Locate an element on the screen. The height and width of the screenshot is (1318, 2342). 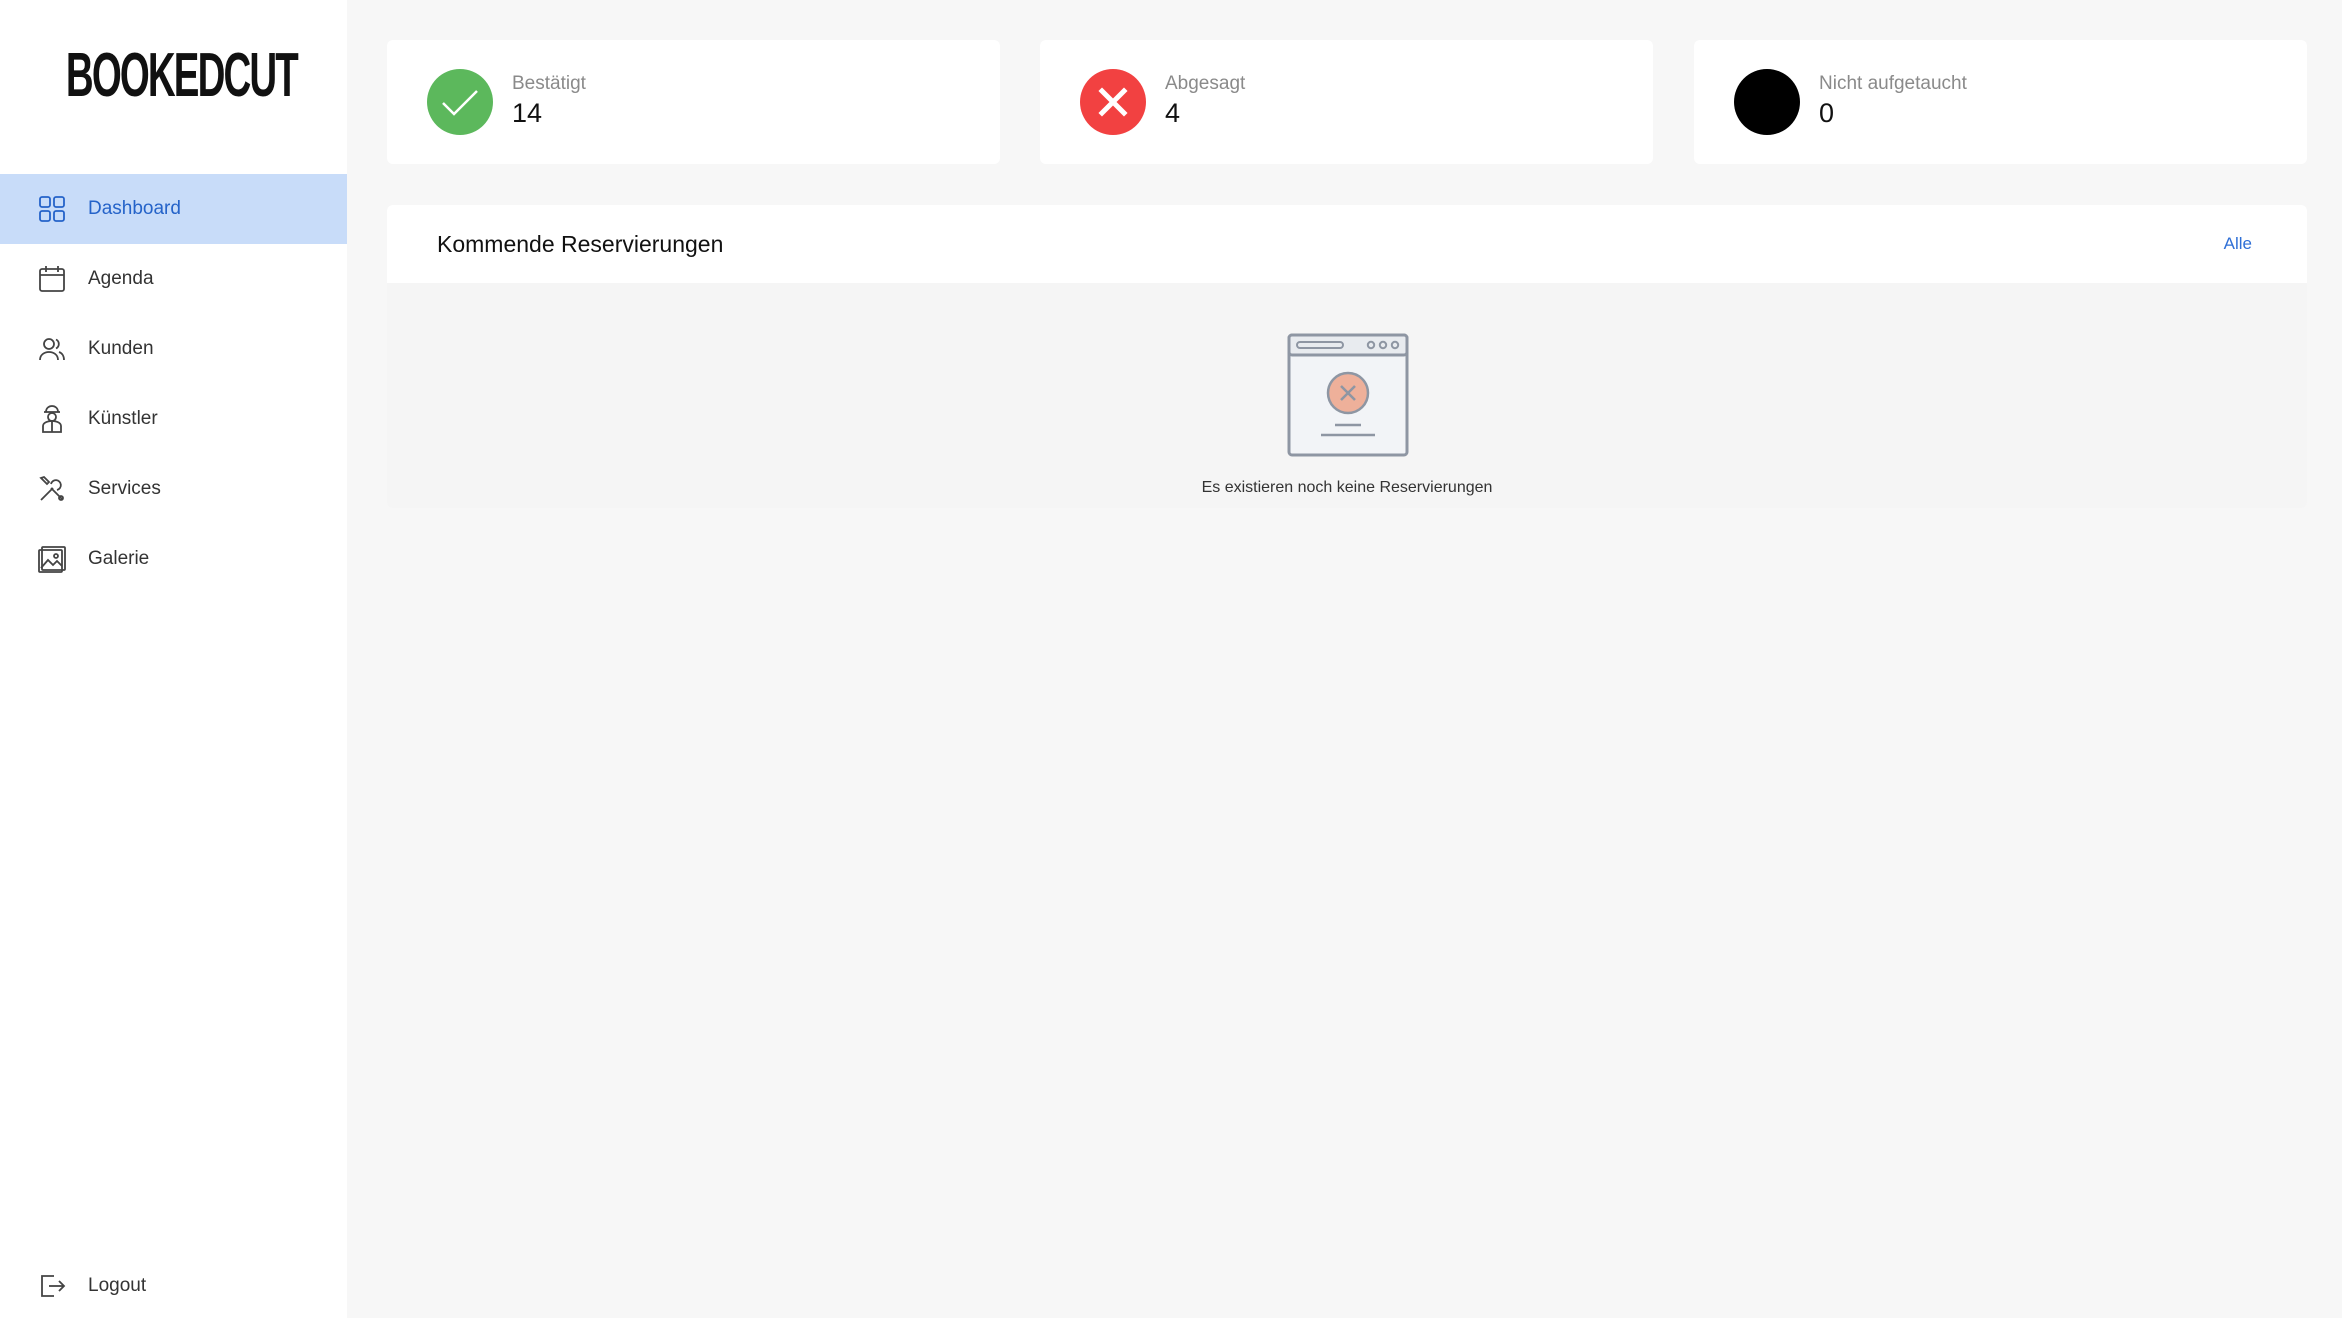
users-icon is located at coordinates (52, 349).